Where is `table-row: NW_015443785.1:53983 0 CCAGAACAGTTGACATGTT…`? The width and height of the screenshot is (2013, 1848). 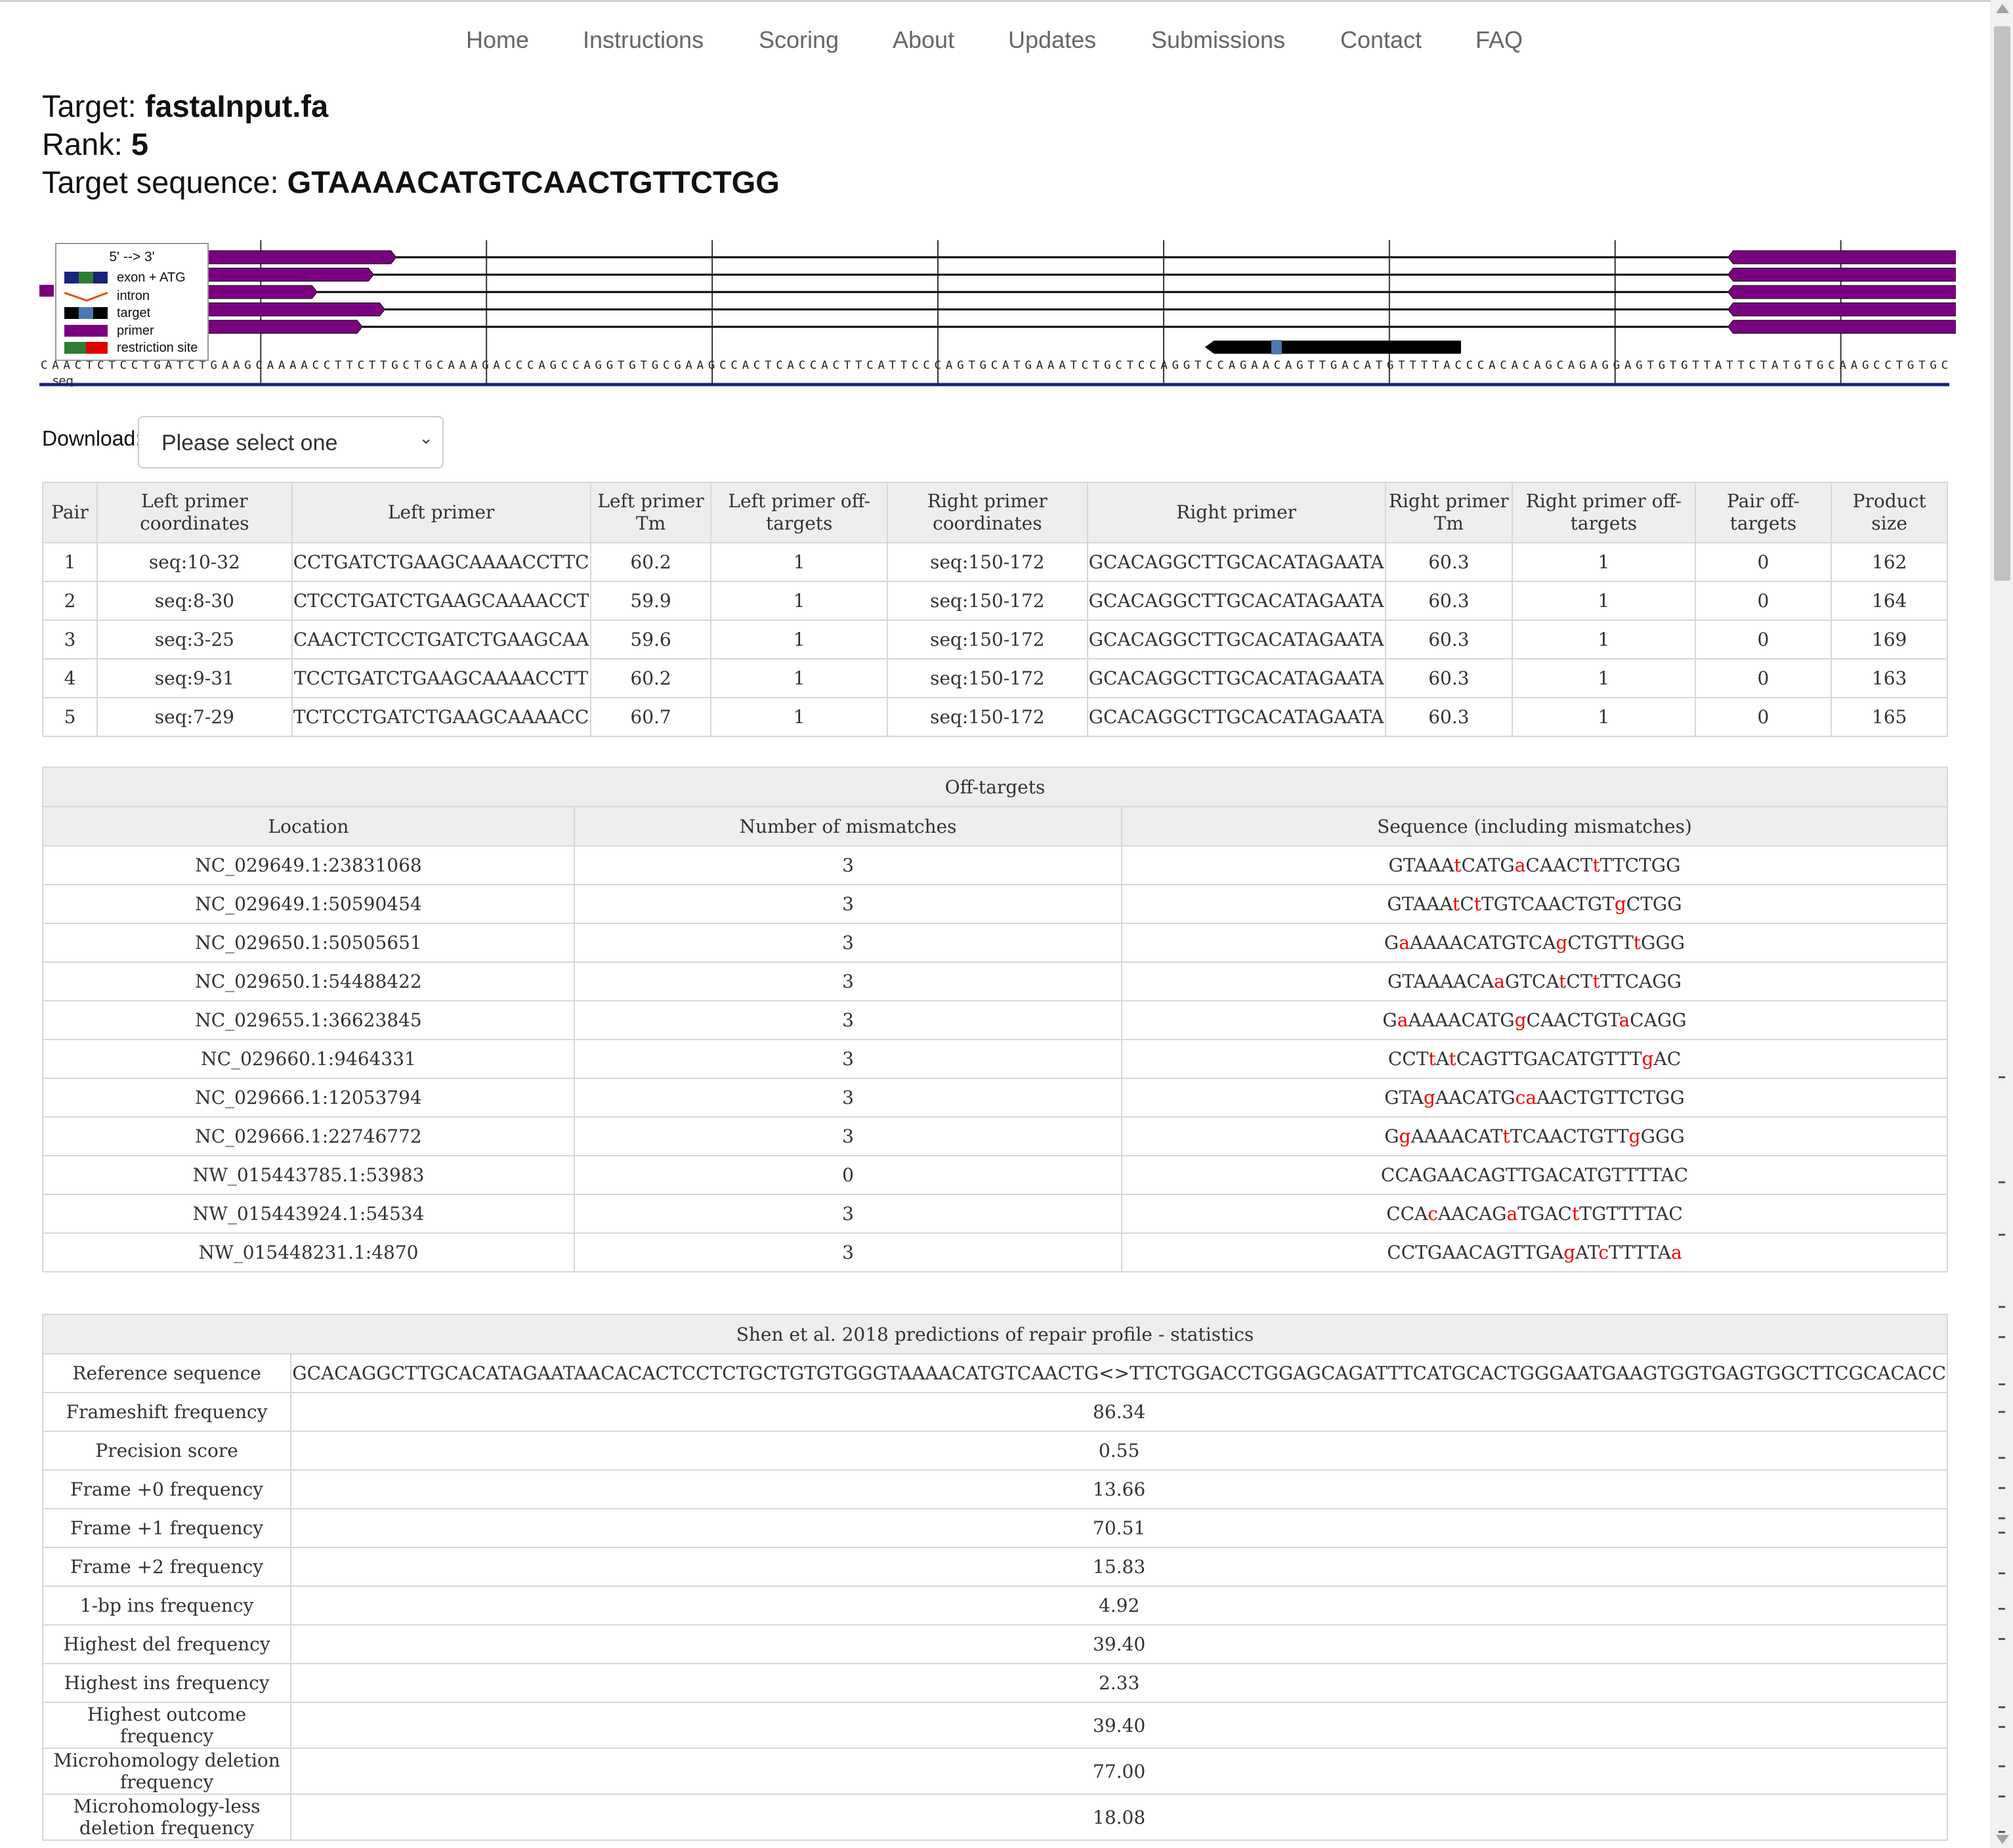 table-row: NW_015443785.1:53983 0 CCAGAACAGTTGACATGTT… is located at coordinates (995, 1175).